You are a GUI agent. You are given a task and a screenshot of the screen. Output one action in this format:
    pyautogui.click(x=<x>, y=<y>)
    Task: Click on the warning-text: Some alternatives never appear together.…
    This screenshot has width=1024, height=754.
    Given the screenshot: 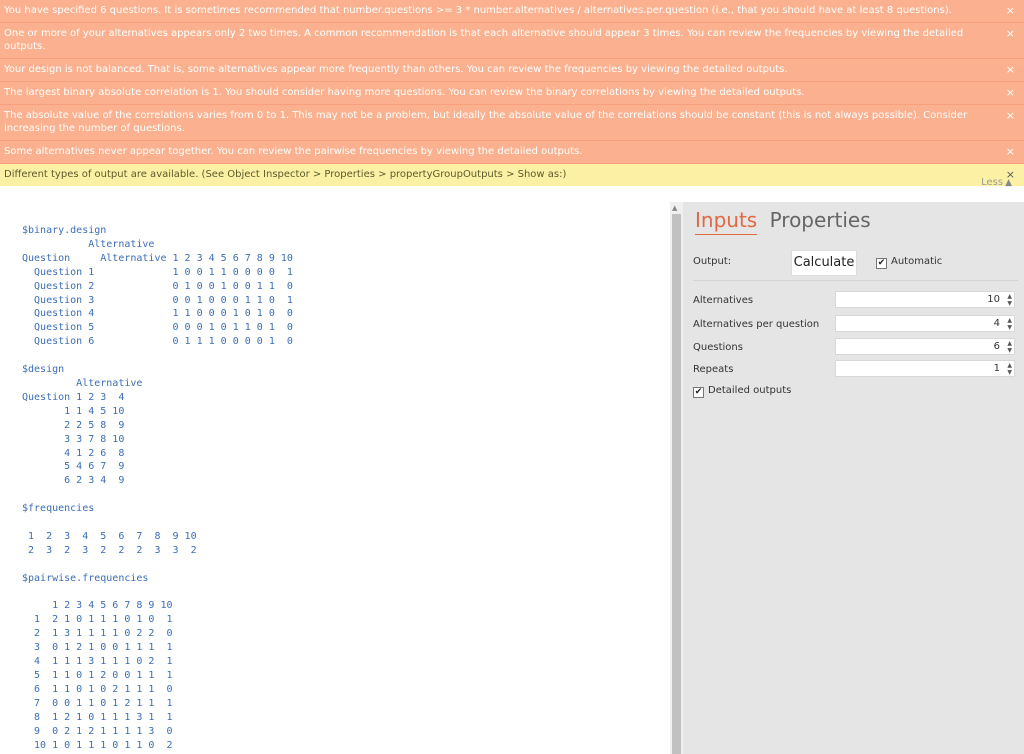 What is the action you would take?
    pyautogui.click(x=293, y=151)
    